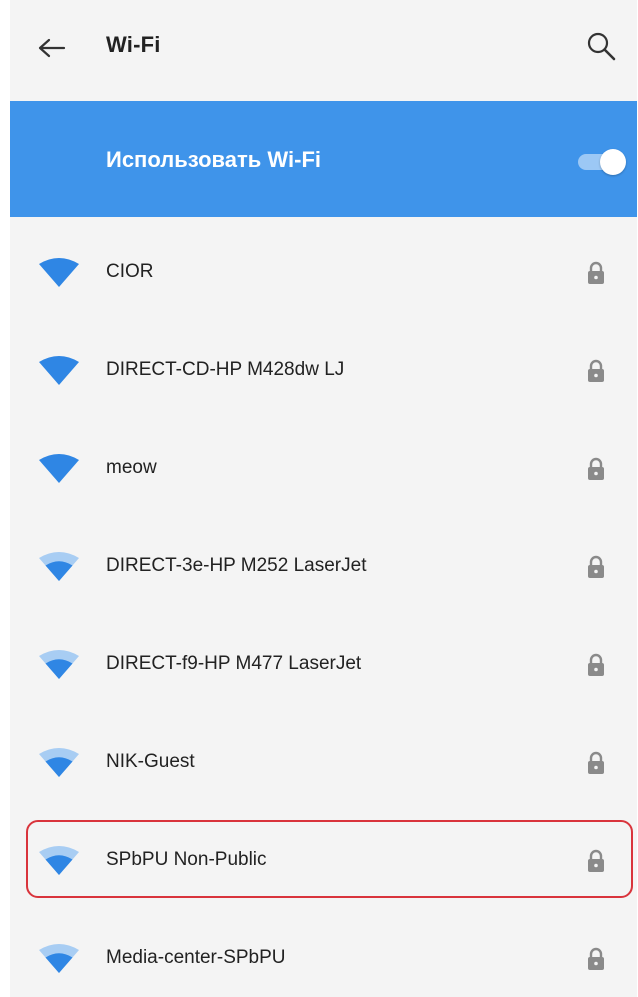  What do you see at coordinates (196, 957) in the screenshot?
I see `network-name: Media-center-SPbPU` at bounding box center [196, 957].